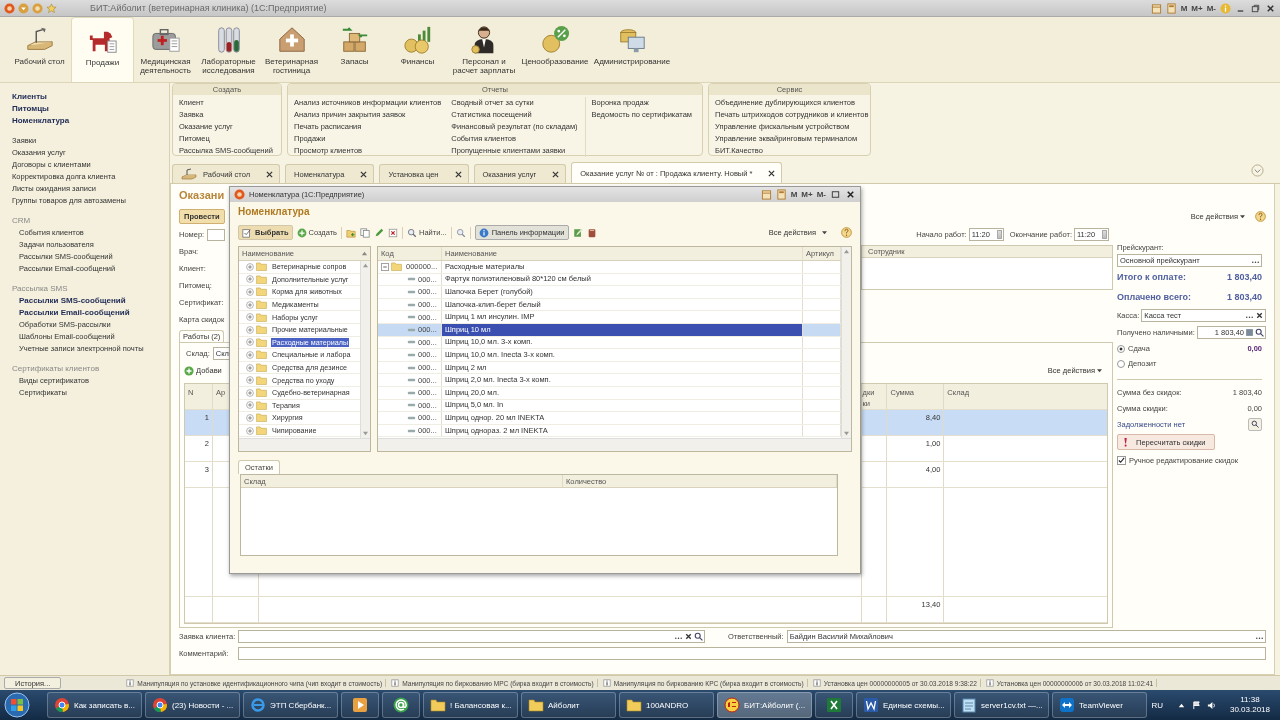  I want to click on language-indicator: RU, so click(1157, 705).